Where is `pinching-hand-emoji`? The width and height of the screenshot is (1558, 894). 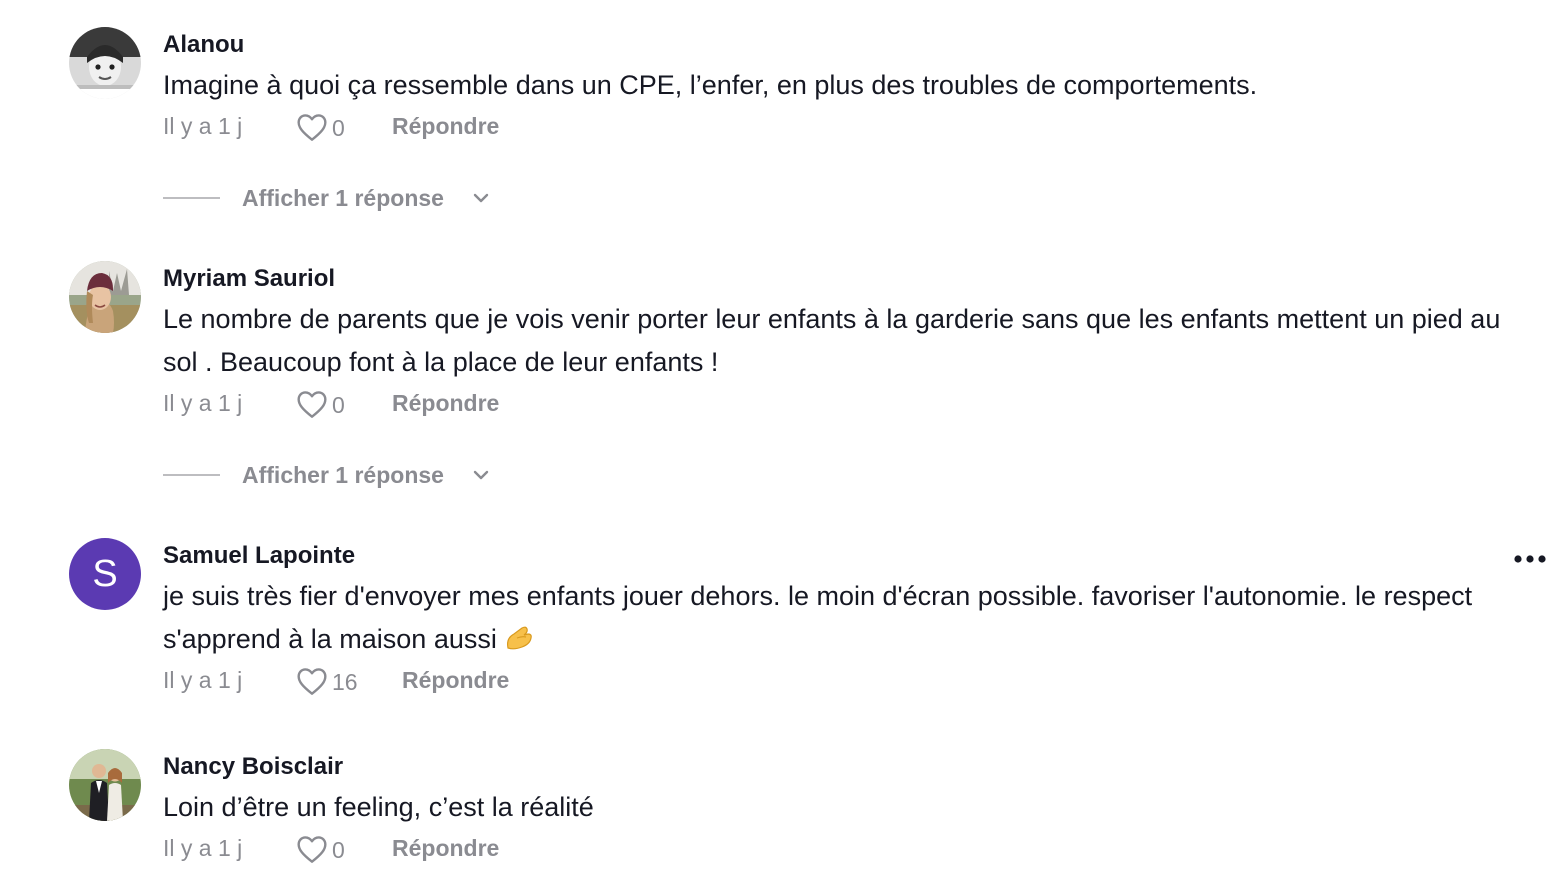 pinching-hand-emoji is located at coordinates (520, 638).